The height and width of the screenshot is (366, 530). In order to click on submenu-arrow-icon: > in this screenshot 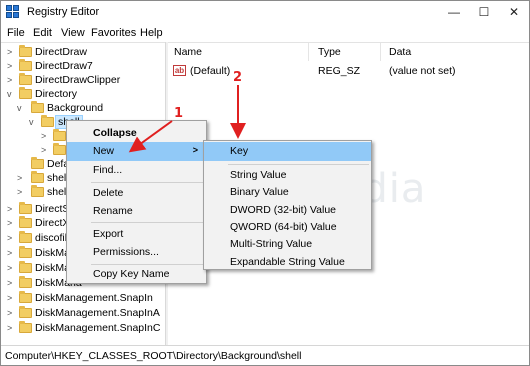, I will do `click(195, 150)`.